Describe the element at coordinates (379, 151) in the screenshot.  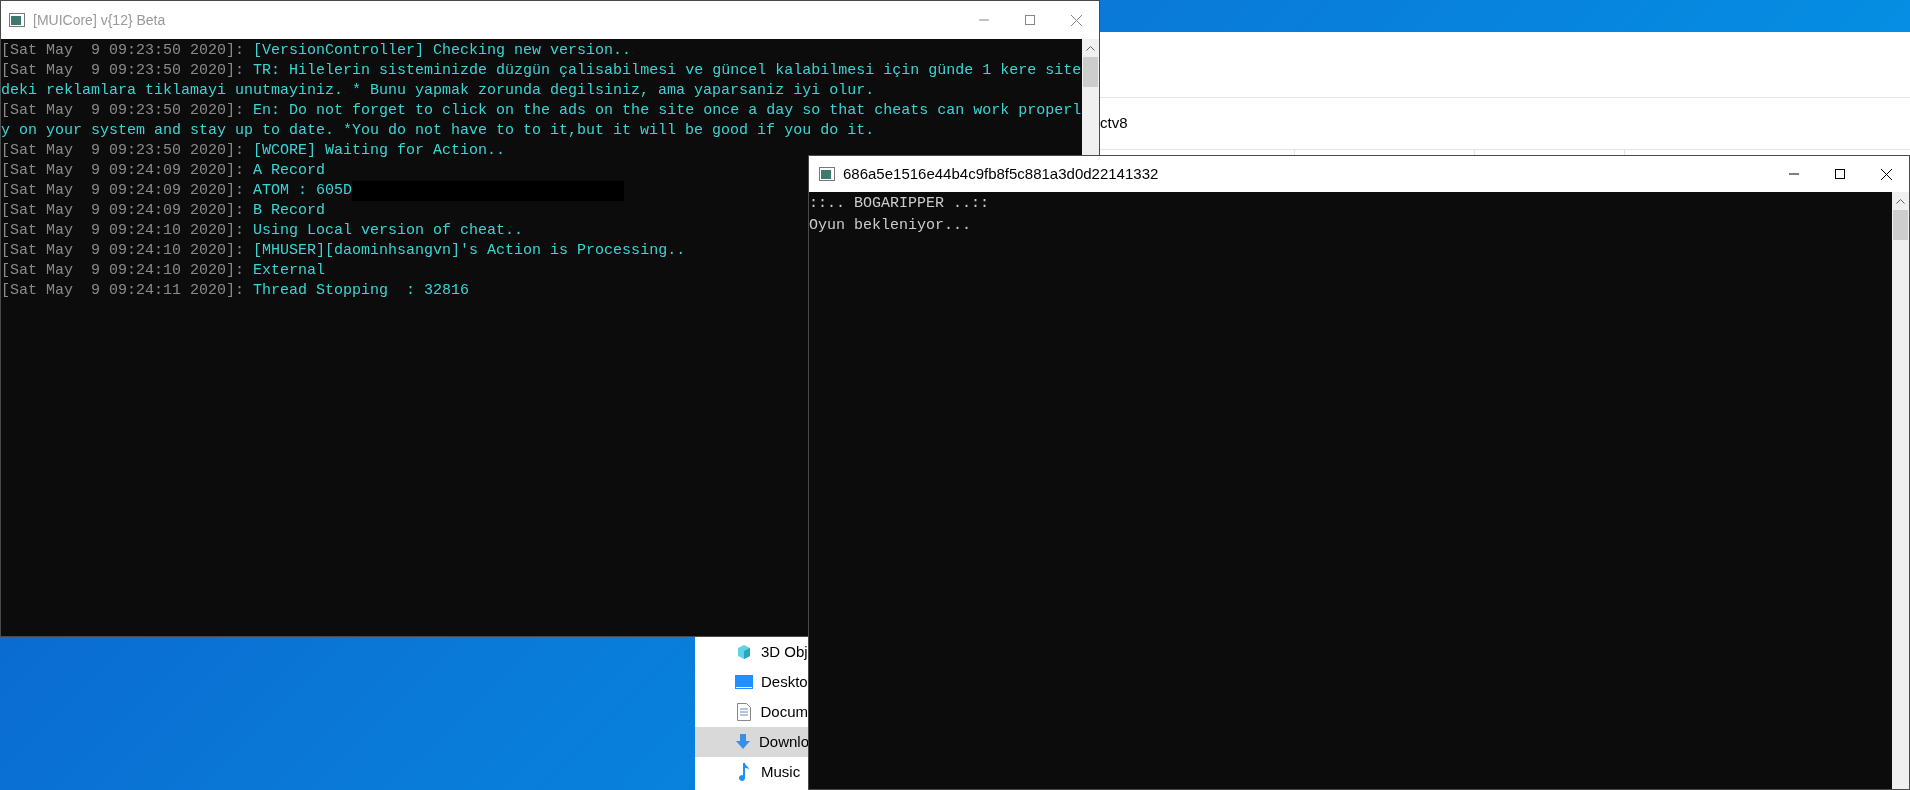
I see `log-message: [WCORE] Waiting for Action..` at that location.